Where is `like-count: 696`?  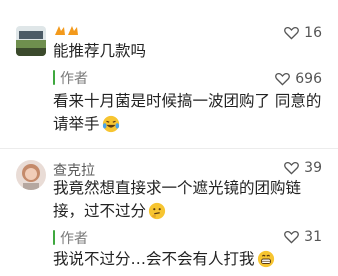
like-count: 696 is located at coordinates (308, 79).